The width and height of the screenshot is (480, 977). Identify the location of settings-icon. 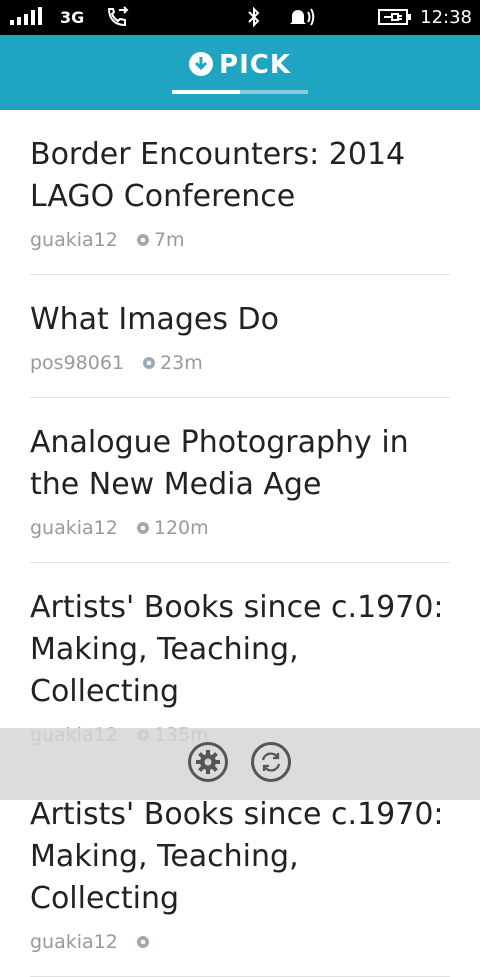
(208, 762).